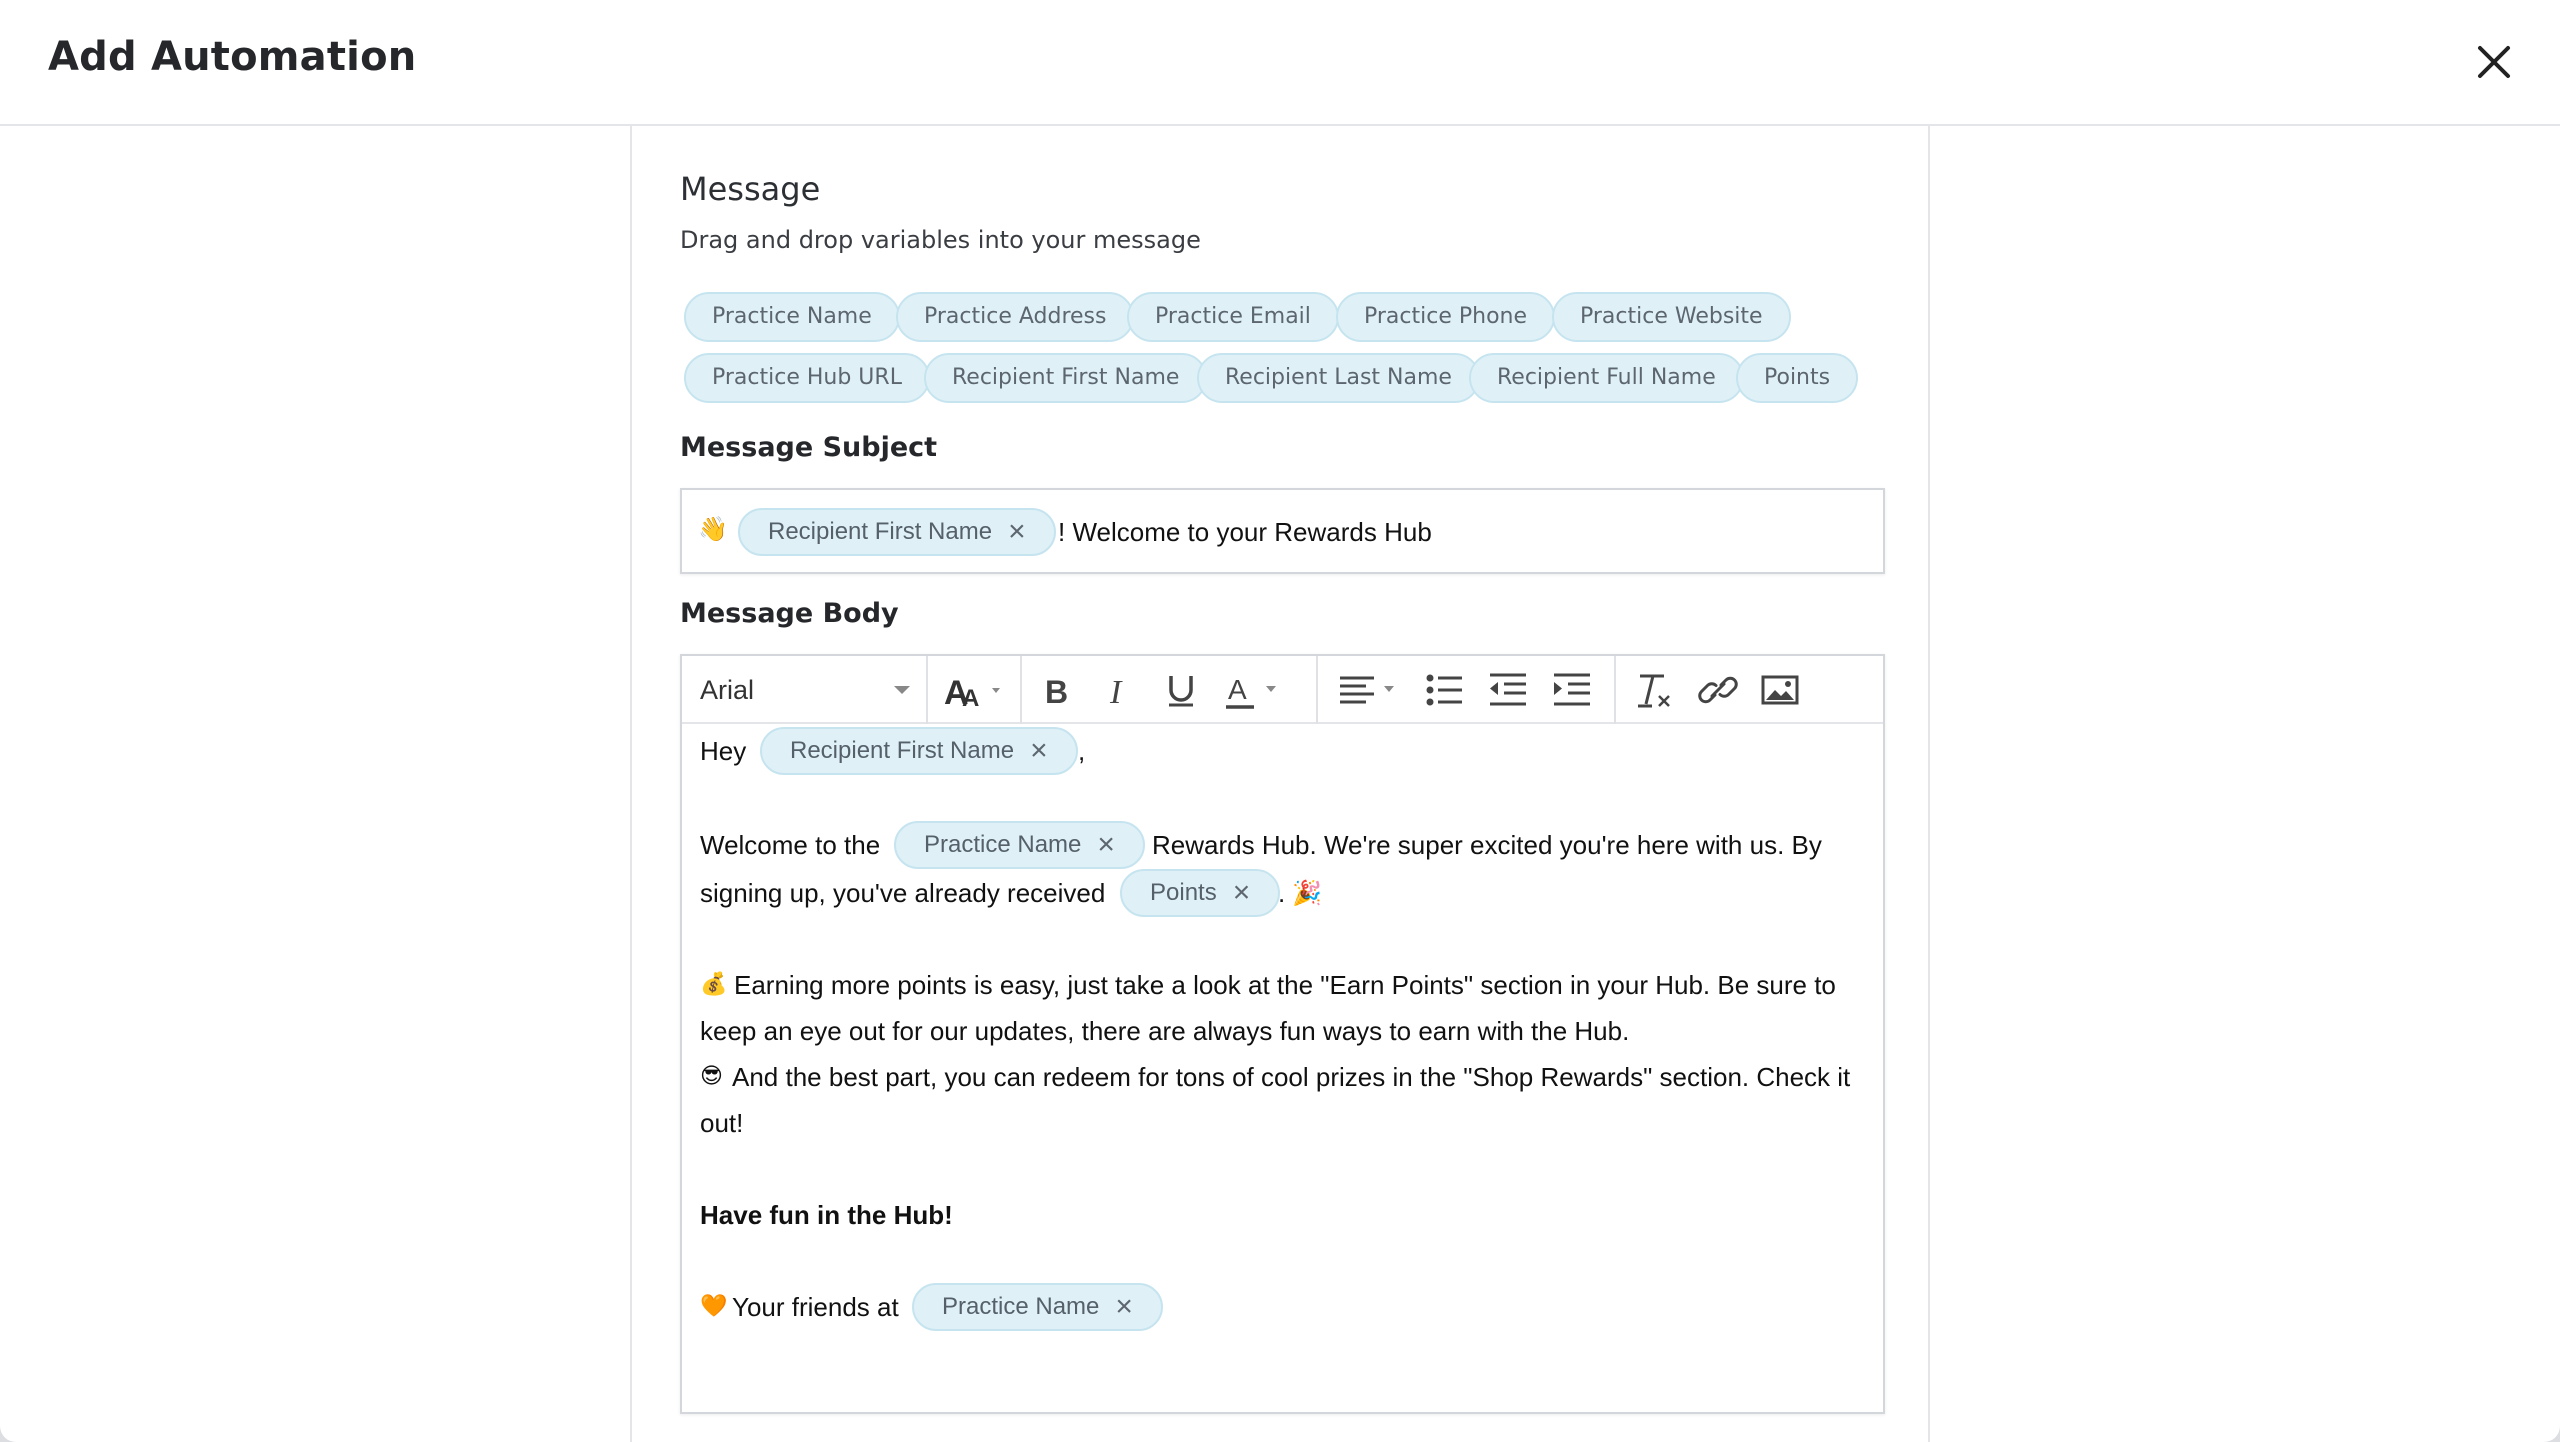 The width and height of the screenshot is (2560, 1442). I want to click on party-emoji: 🎉, so click(1307, 893).